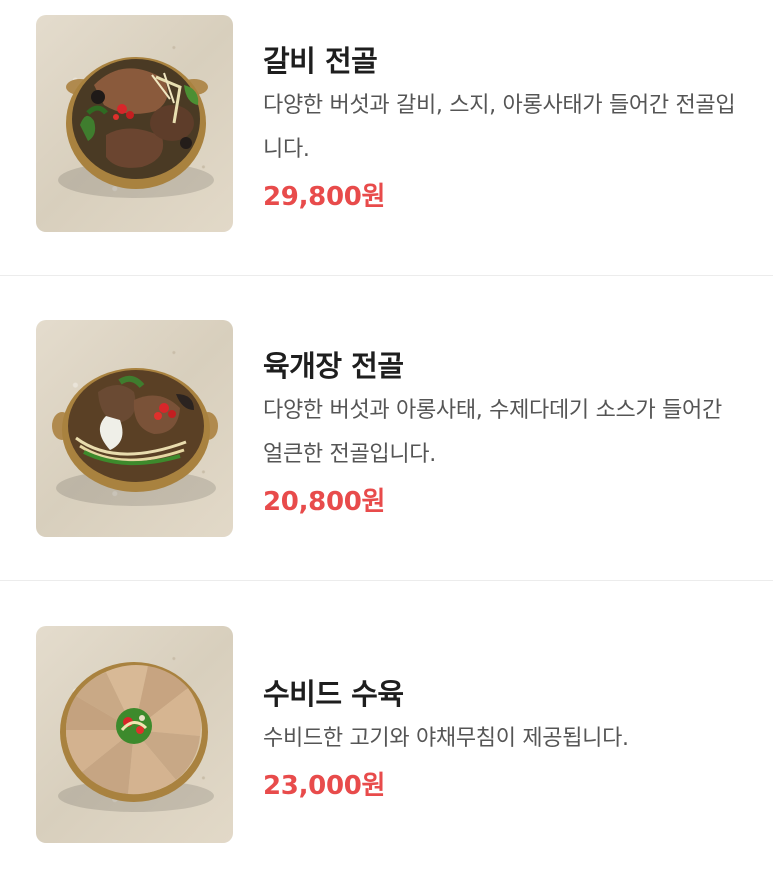 Image resolution: width=773 pixels, height=887 pixels. What do you see at coordinates (333, 366) in the screenshot?
I see `menu-item-name: 육개장 전골` at bounding box center [333, 366].